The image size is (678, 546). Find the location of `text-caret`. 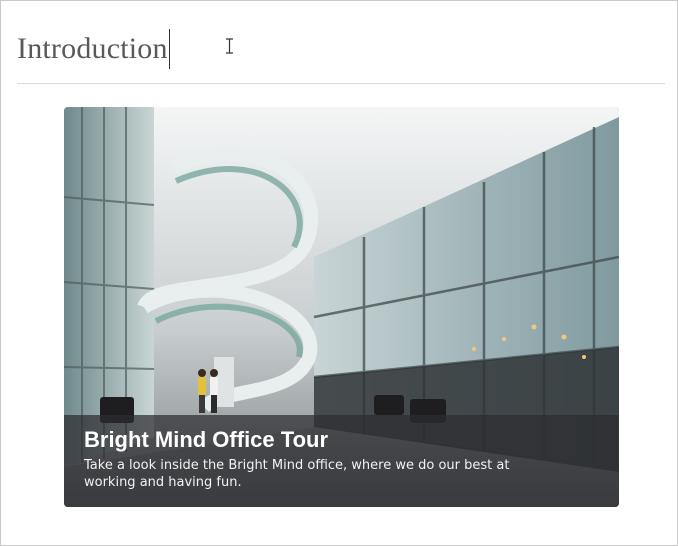

text-caret is located at coordinates (169, 49).